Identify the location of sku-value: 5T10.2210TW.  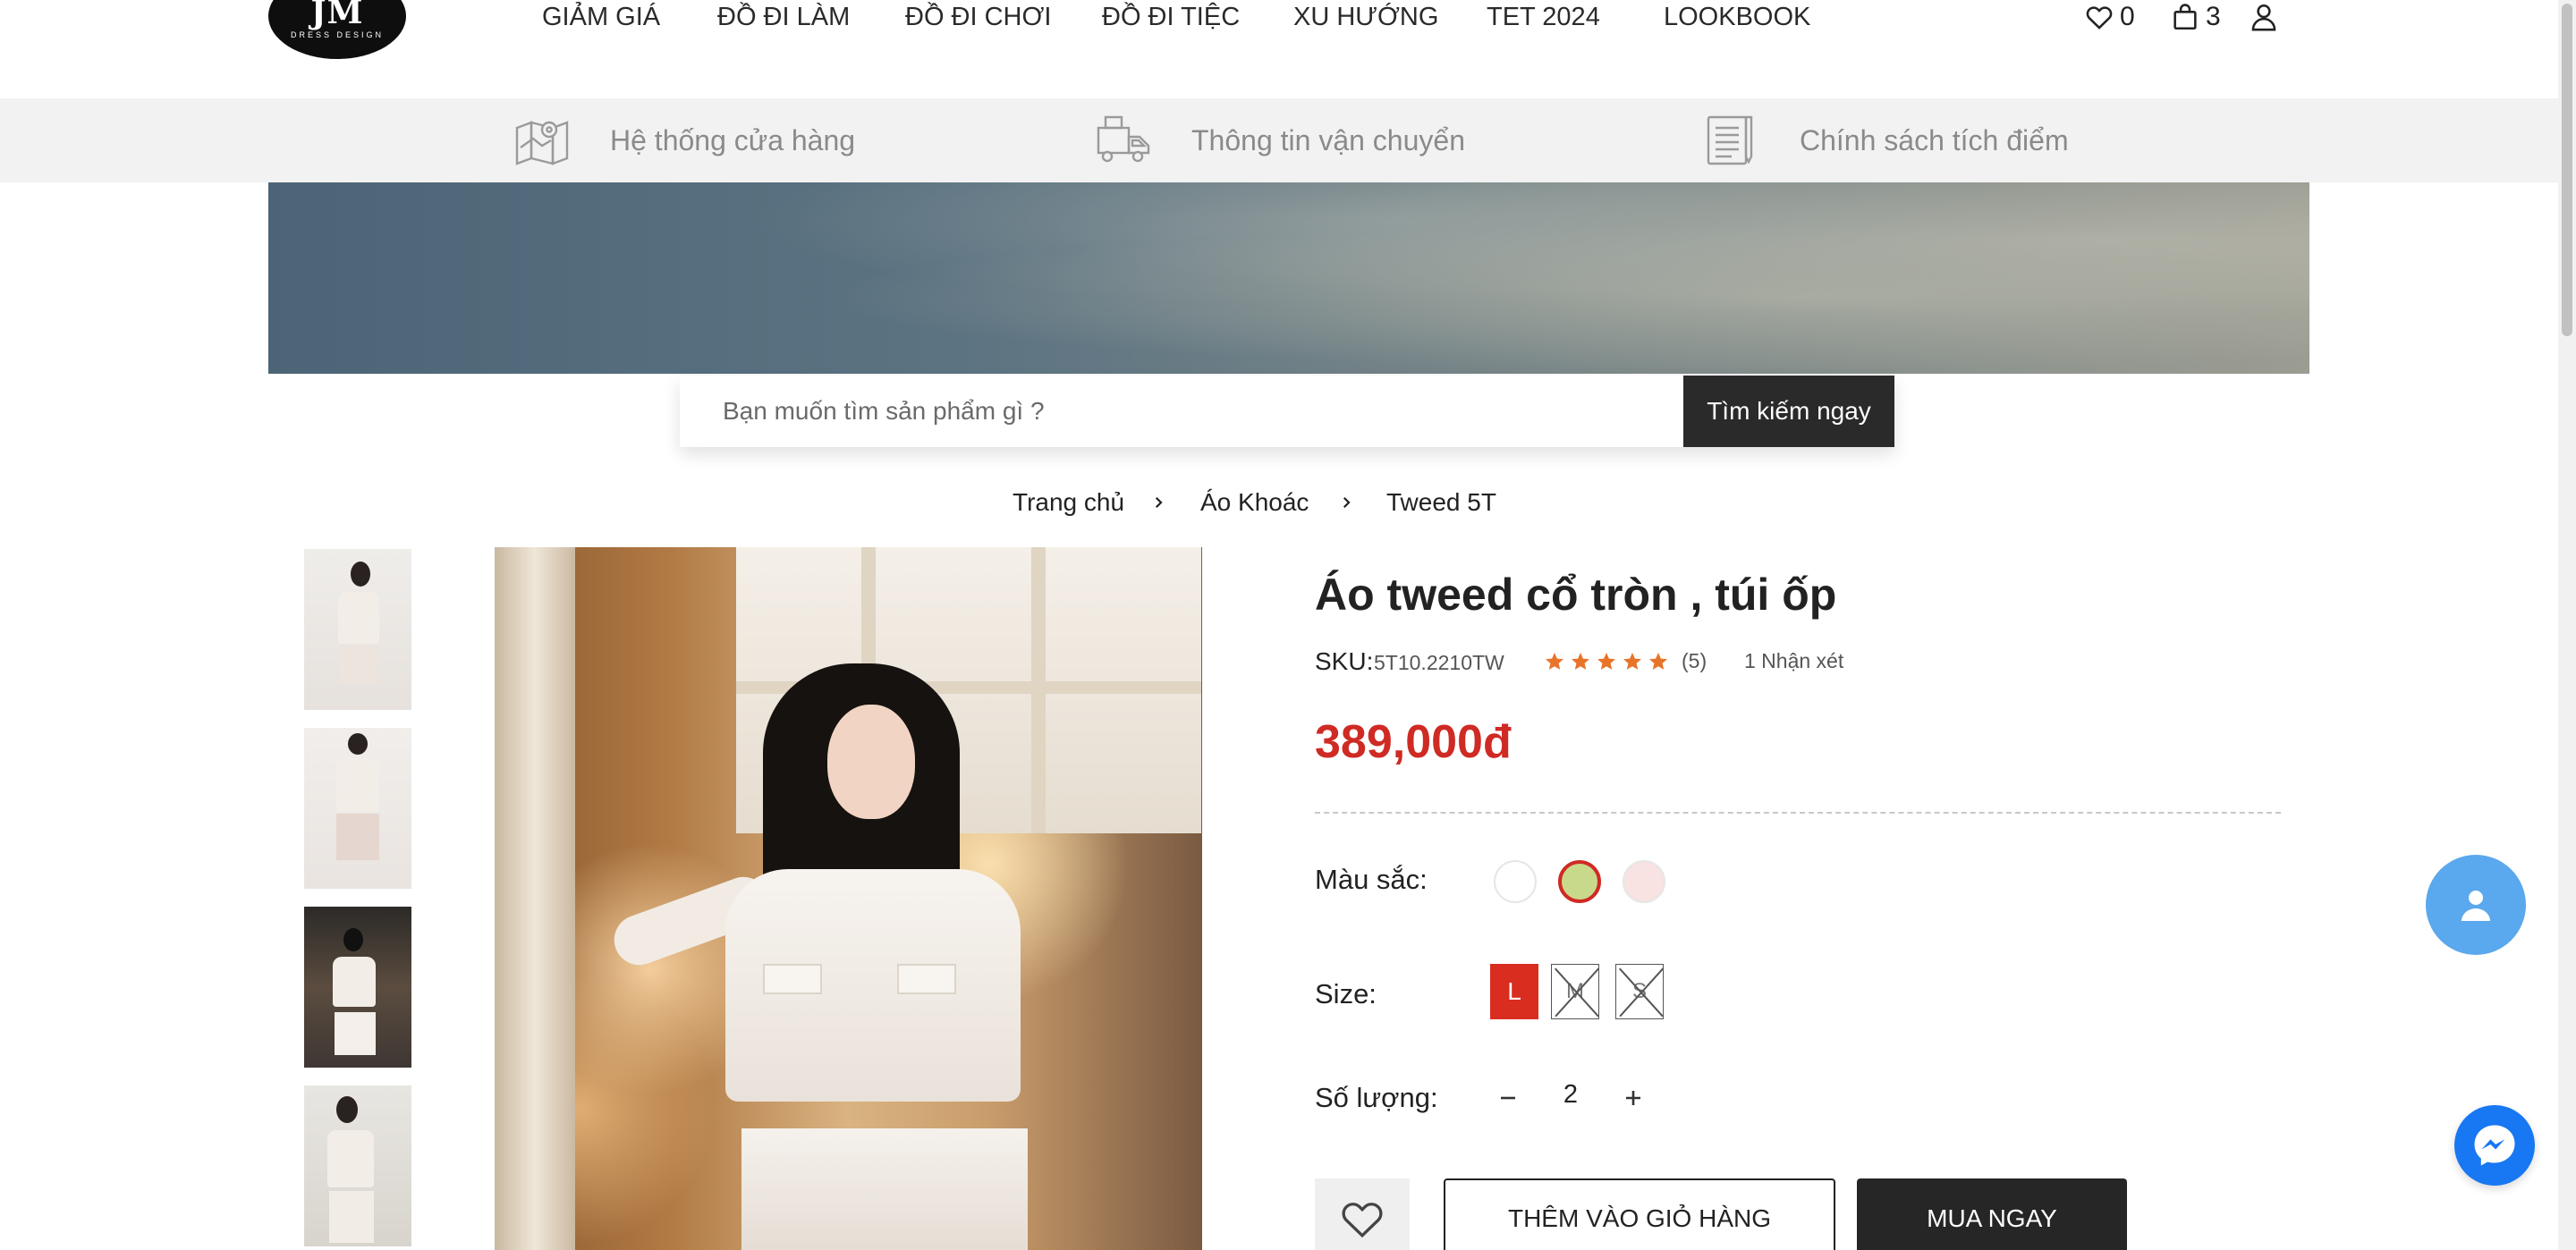
(1439, 662).